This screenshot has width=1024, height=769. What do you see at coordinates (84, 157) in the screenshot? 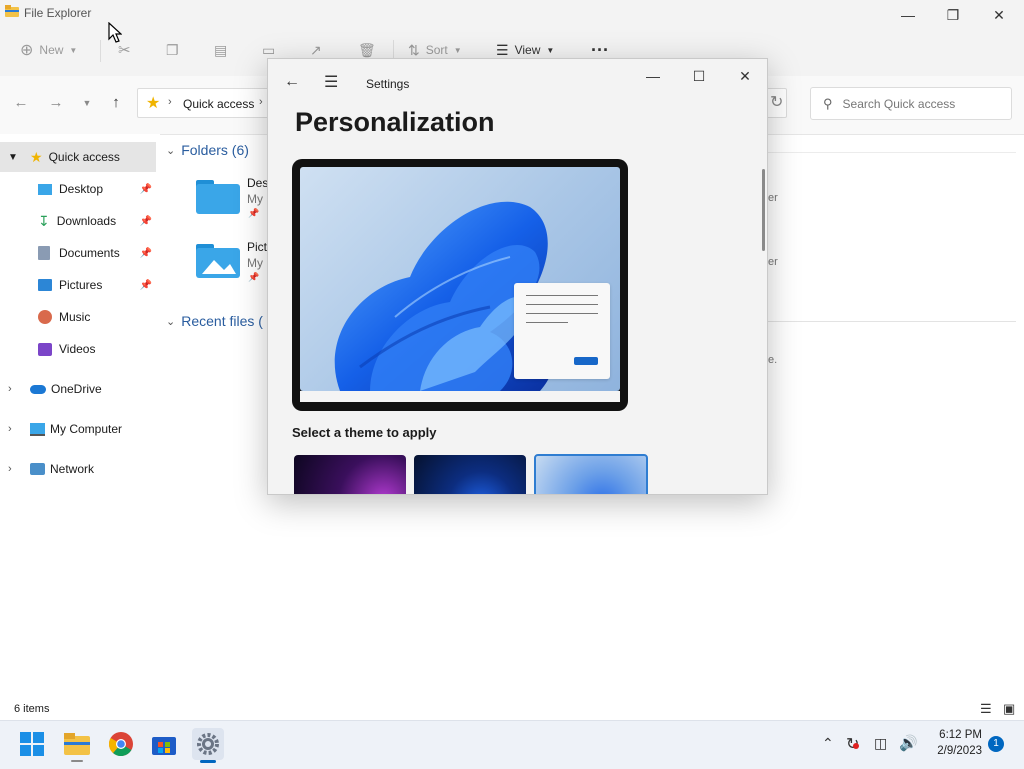
I see `sidebar-item-label: Quick access` at bounding box center [84, 157].